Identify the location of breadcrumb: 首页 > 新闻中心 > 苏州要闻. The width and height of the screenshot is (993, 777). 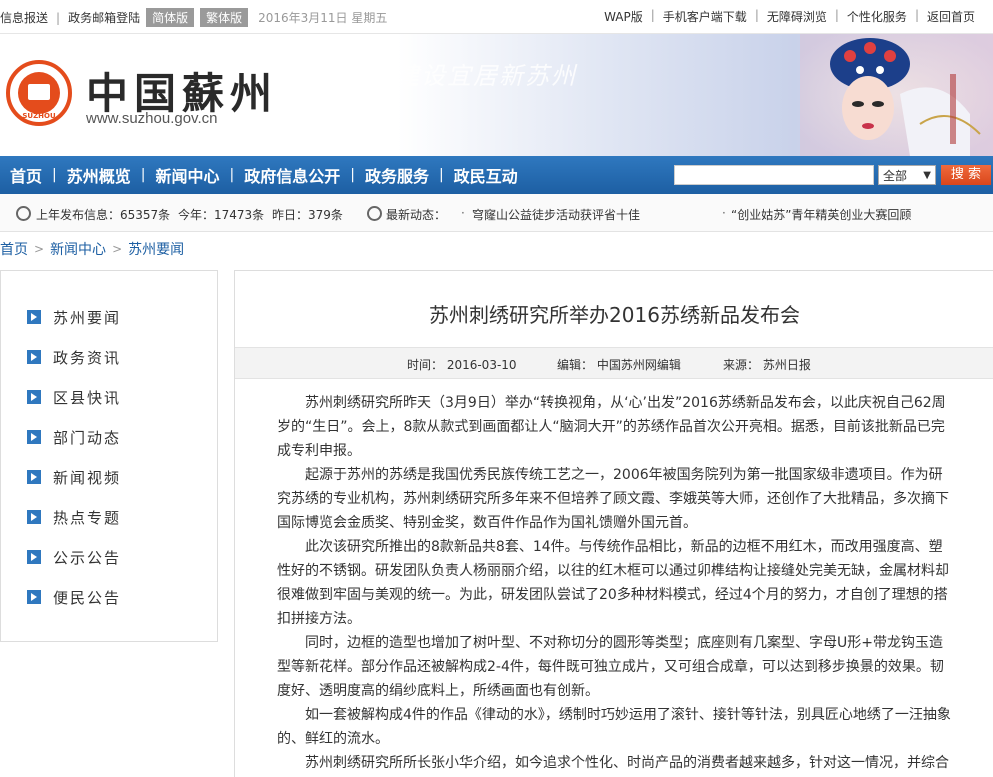
(496, 249).